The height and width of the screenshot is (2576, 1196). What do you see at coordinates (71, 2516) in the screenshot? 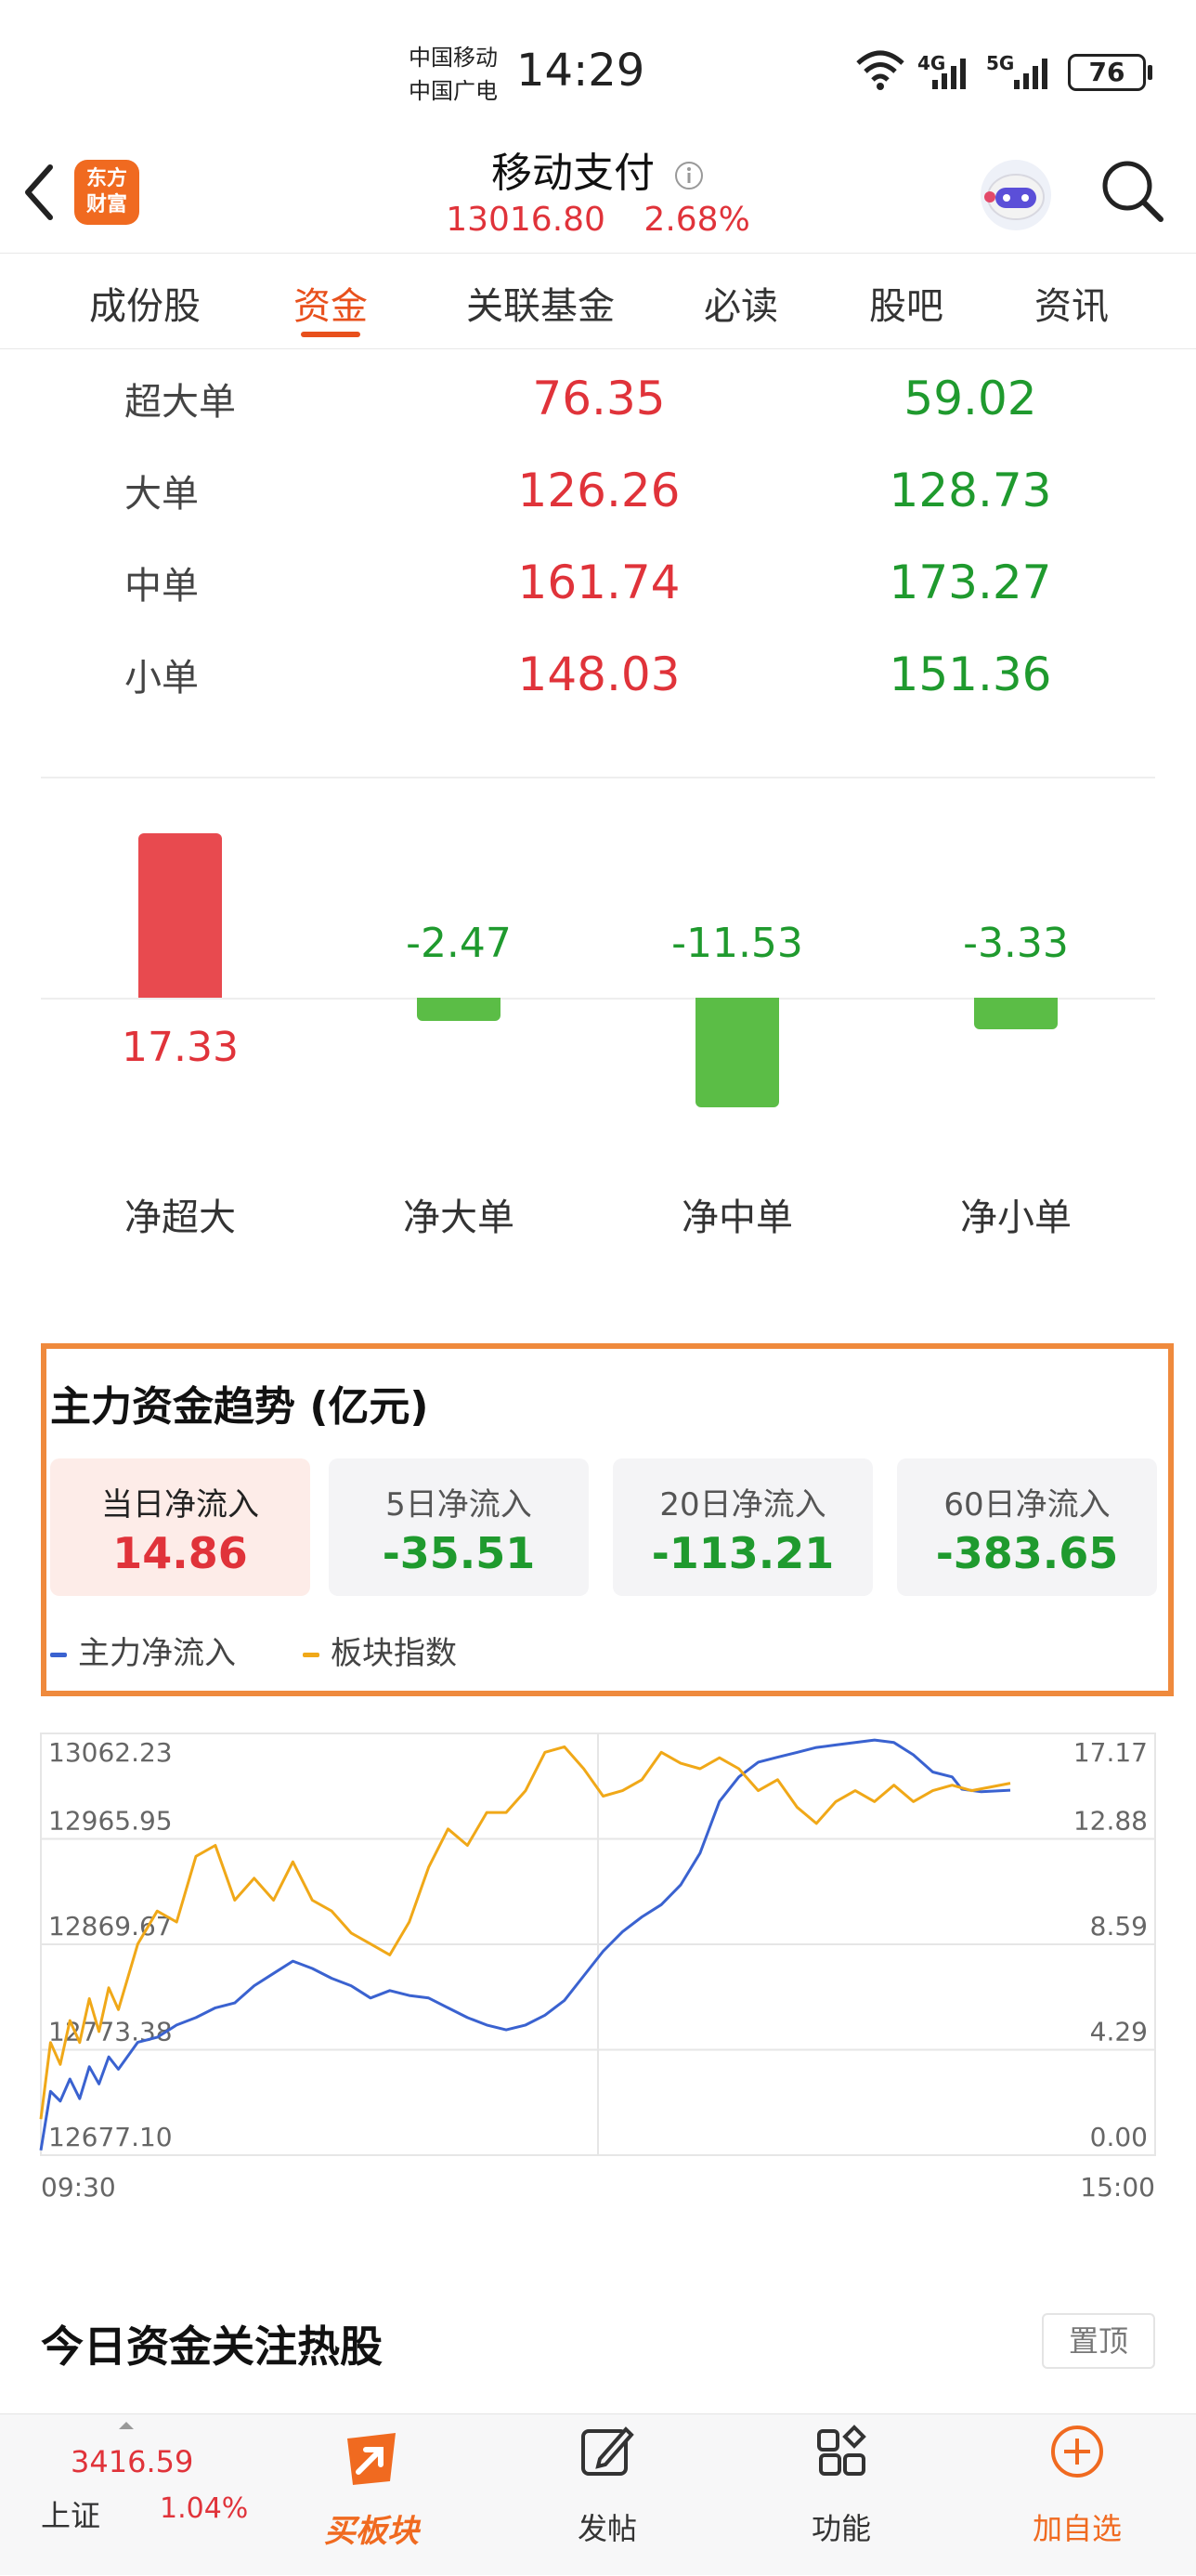
I see `index-name: 上证` at bounding box center [71, 2516].